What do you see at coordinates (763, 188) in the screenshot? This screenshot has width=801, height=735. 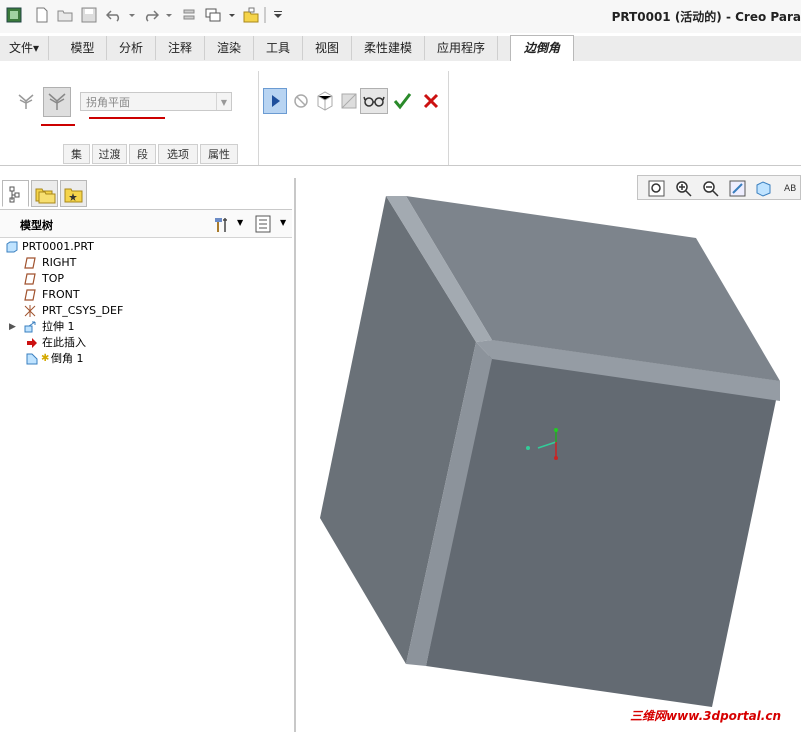 I see `display-style-icon` at bounding box center [763, 188].